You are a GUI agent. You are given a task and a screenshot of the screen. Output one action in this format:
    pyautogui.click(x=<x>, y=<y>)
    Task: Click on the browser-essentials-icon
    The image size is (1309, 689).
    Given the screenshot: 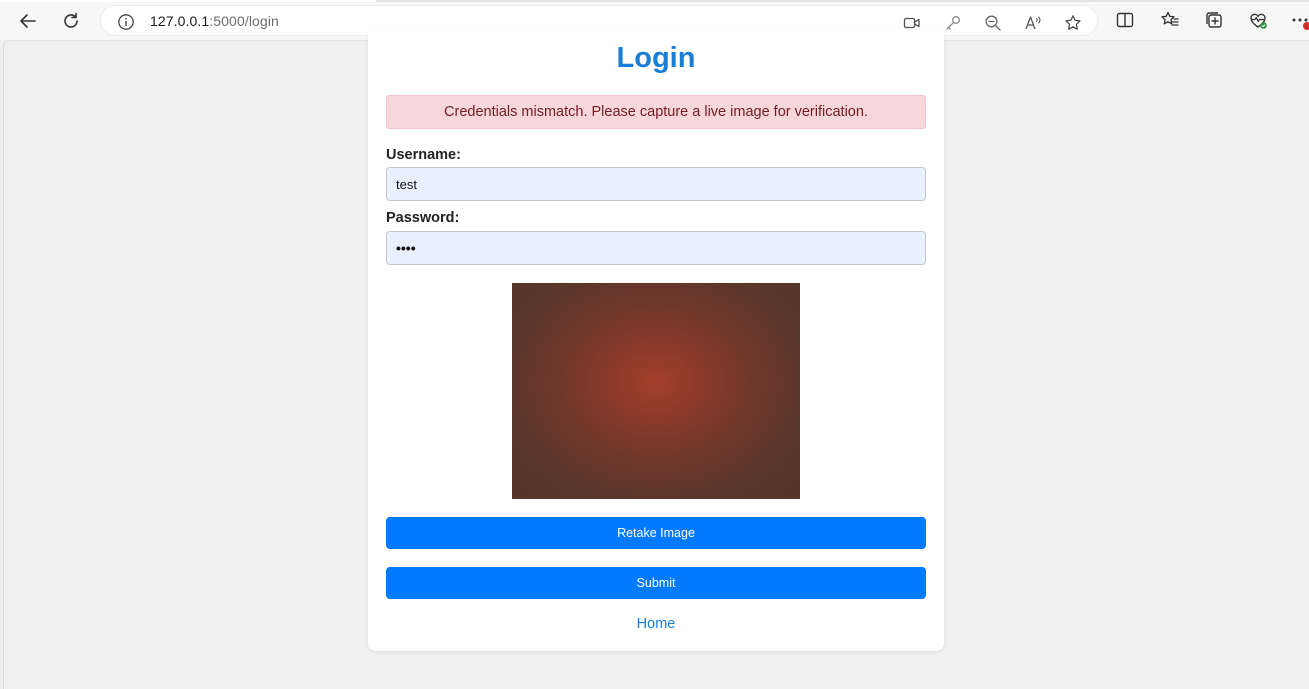 What is the action you would take?
    pyautogui.click(x=1258, y=20)
    